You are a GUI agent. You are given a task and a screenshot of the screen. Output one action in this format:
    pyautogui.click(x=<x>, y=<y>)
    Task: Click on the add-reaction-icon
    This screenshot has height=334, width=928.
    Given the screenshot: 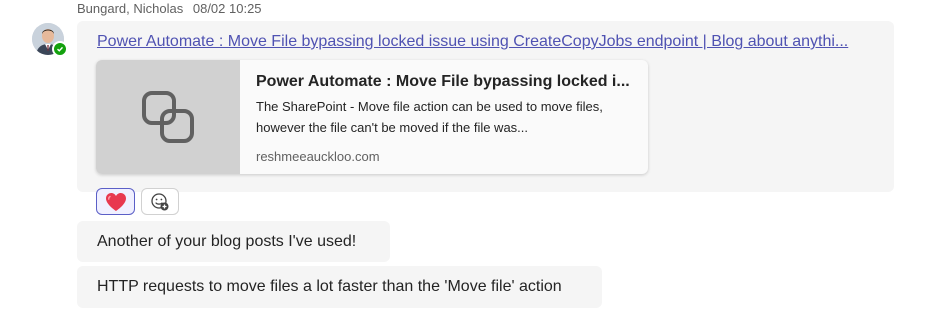 What is the action you would take?
    pyautogui.click(x=160, y=201)
    